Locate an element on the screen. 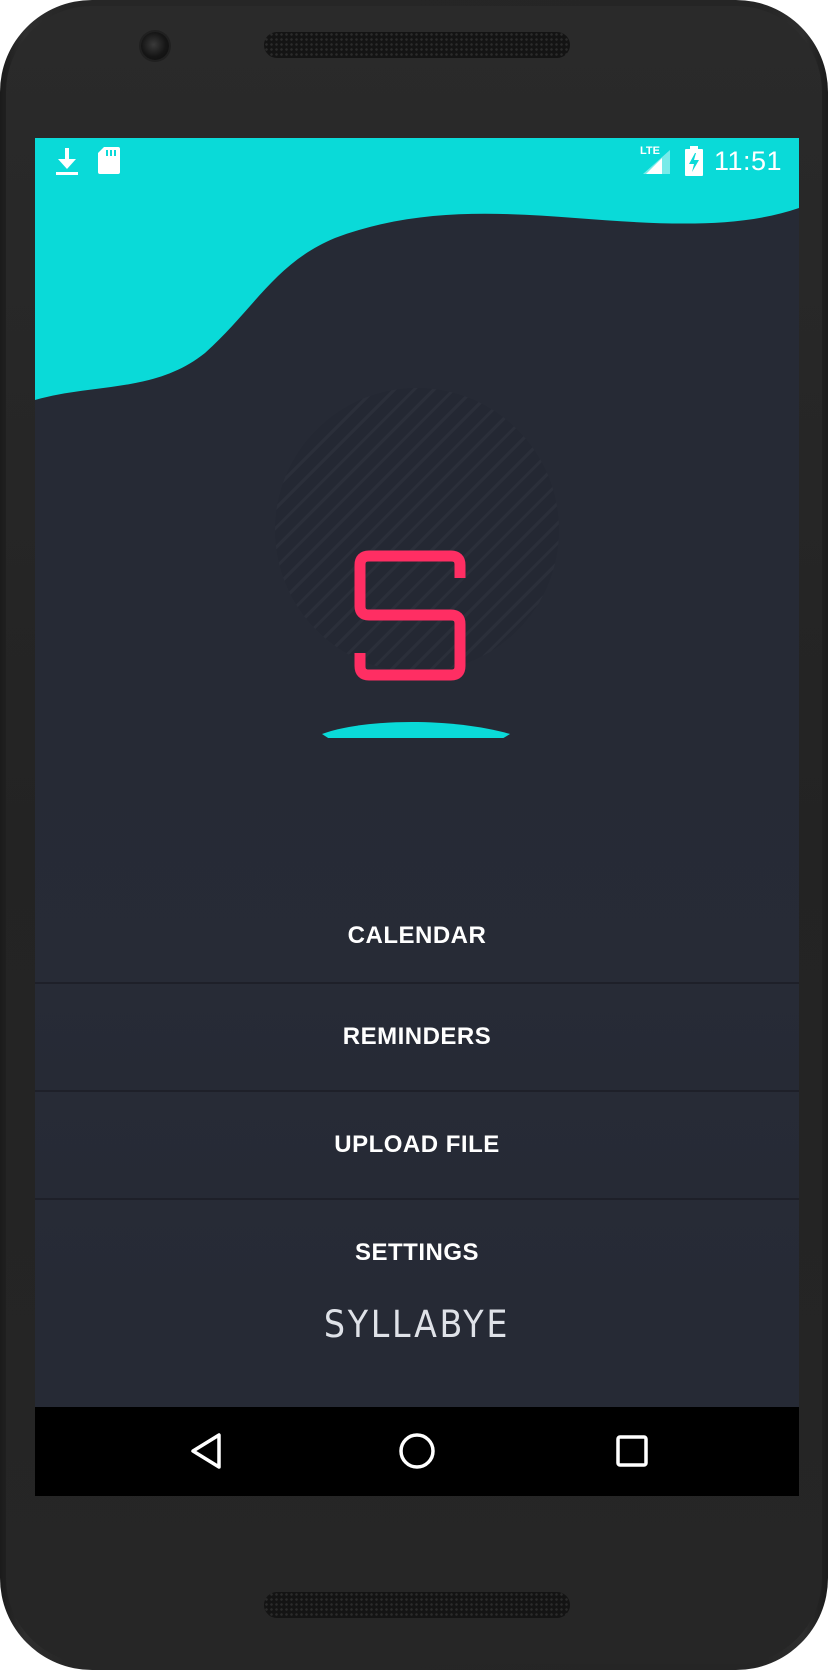  logo-mark: S is located at coordinates (416, 655).